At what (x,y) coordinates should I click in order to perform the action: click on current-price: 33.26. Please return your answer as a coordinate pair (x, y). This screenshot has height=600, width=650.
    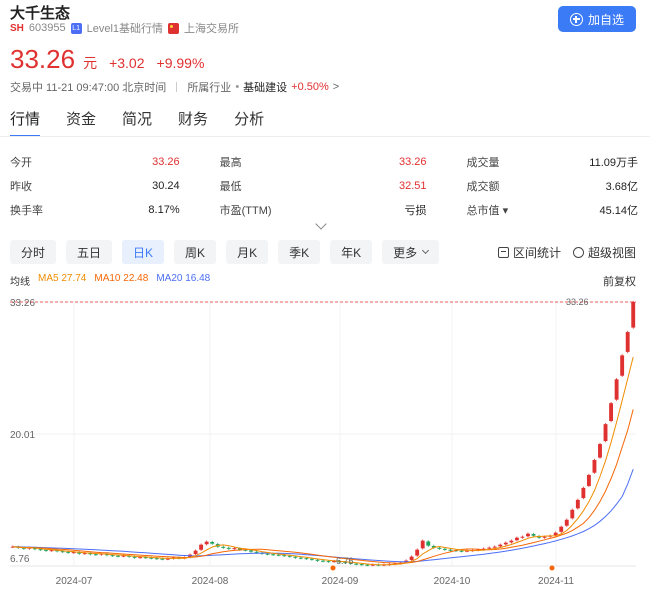
    Looking at the image, I should click on (43, 59).